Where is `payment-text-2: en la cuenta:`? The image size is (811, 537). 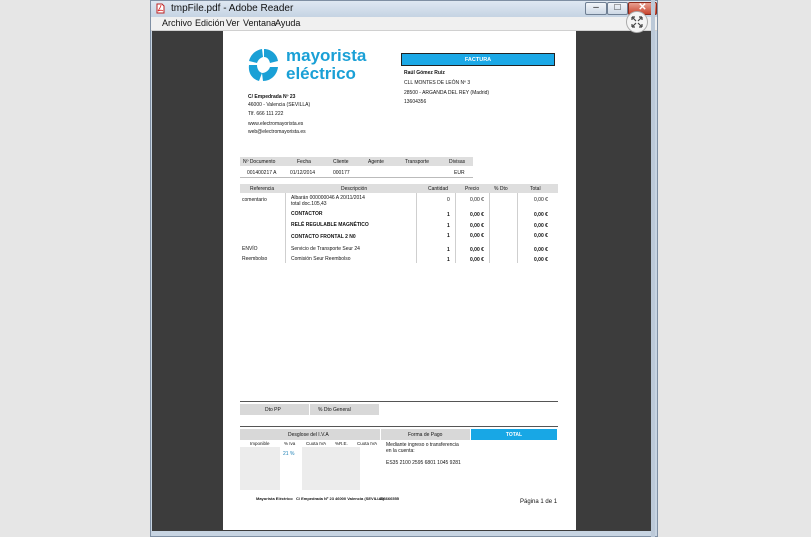
payment-text-2: en la cuenta: is located at coordinates (400, 451).